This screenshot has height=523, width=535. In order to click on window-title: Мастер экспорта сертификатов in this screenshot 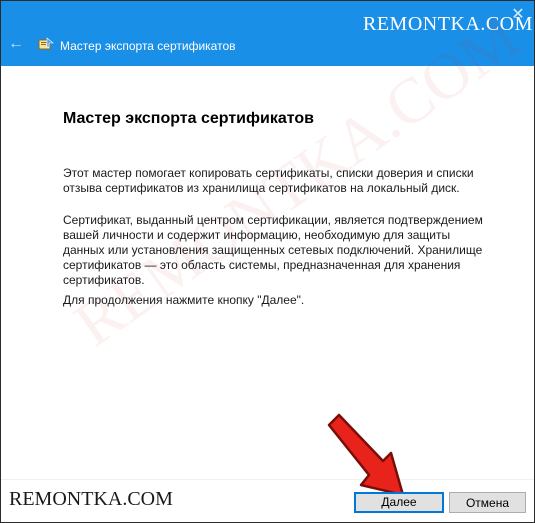, I will do `click(148, 46)`.